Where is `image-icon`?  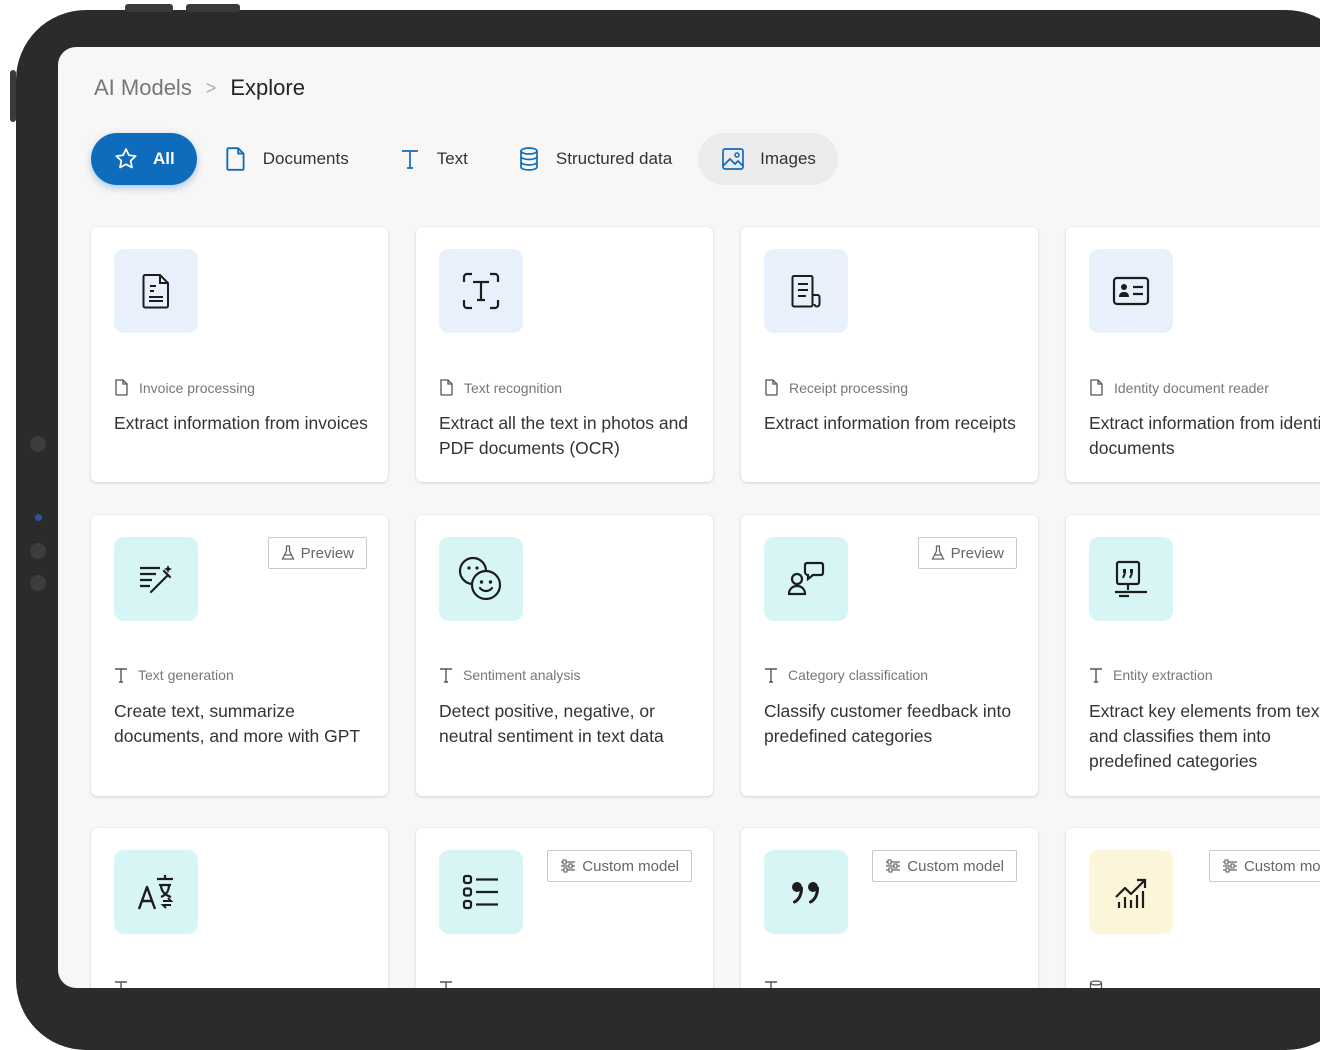 image-icon is located at coordinates (733, 159).